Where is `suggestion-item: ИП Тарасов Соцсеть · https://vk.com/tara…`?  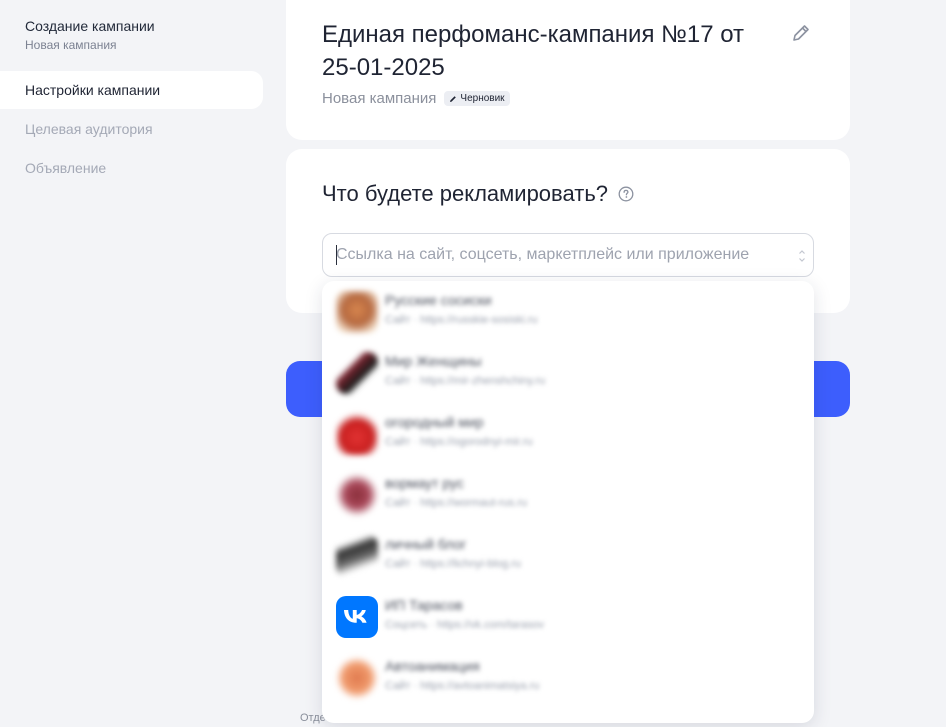 suggestion-item: ИП Тарасов Соцсеть · https://vk.com/tara… is located at coordinates (568, 616).